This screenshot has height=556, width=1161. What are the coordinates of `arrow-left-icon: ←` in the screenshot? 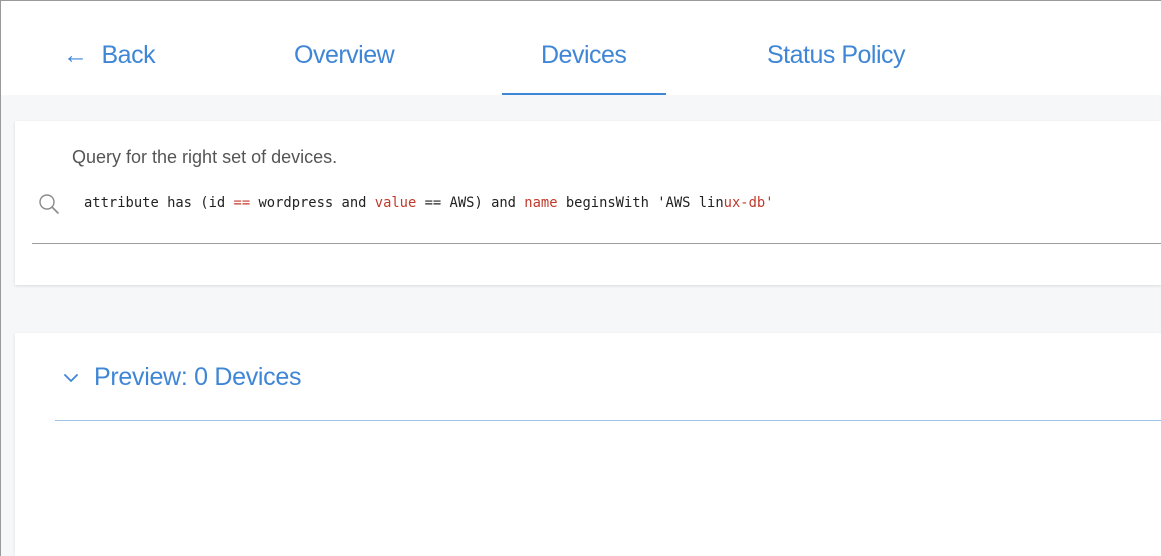 It's located at (75, 55).